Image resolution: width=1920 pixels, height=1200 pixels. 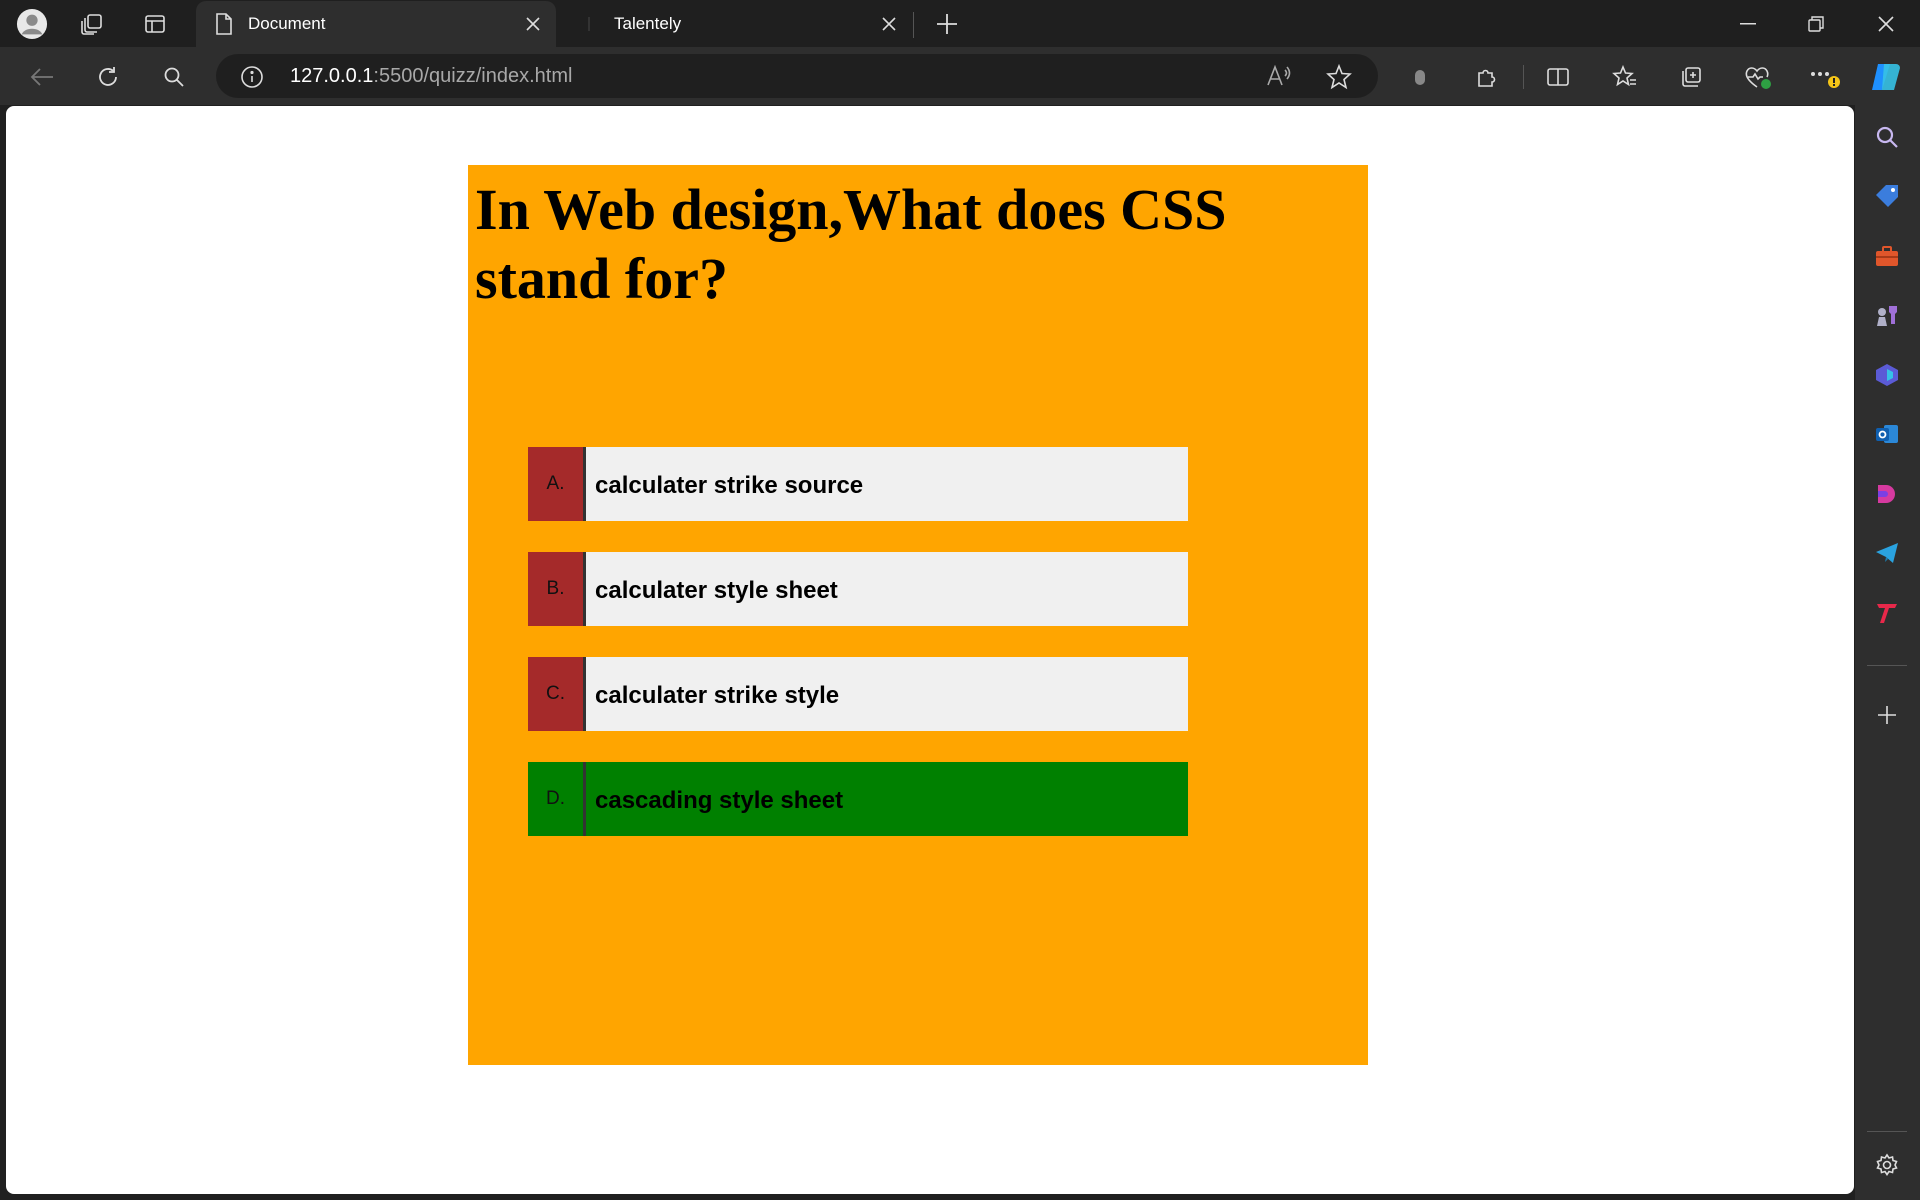 I want to click on puzzle-icon, so click(x=1487, y=78).